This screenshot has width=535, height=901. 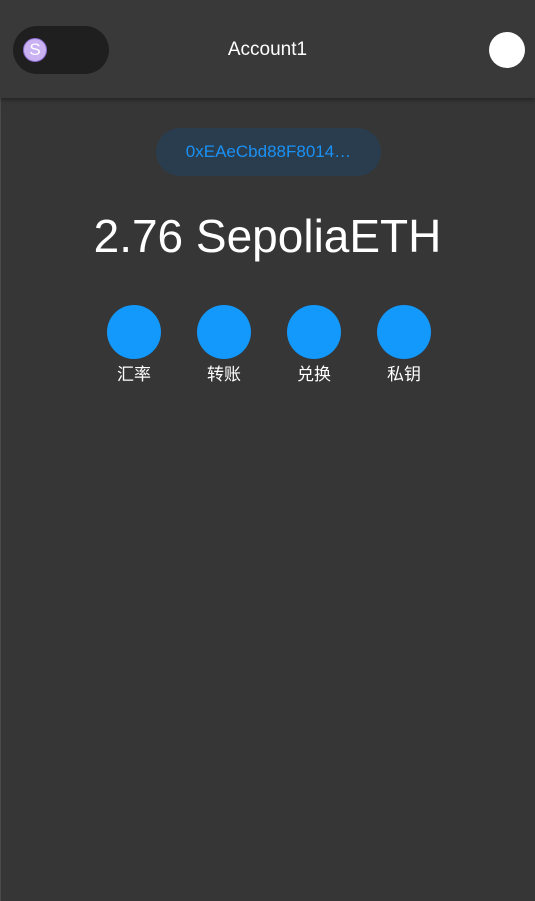 I want to click on left-edge-divider, so click(x=0, y=450).